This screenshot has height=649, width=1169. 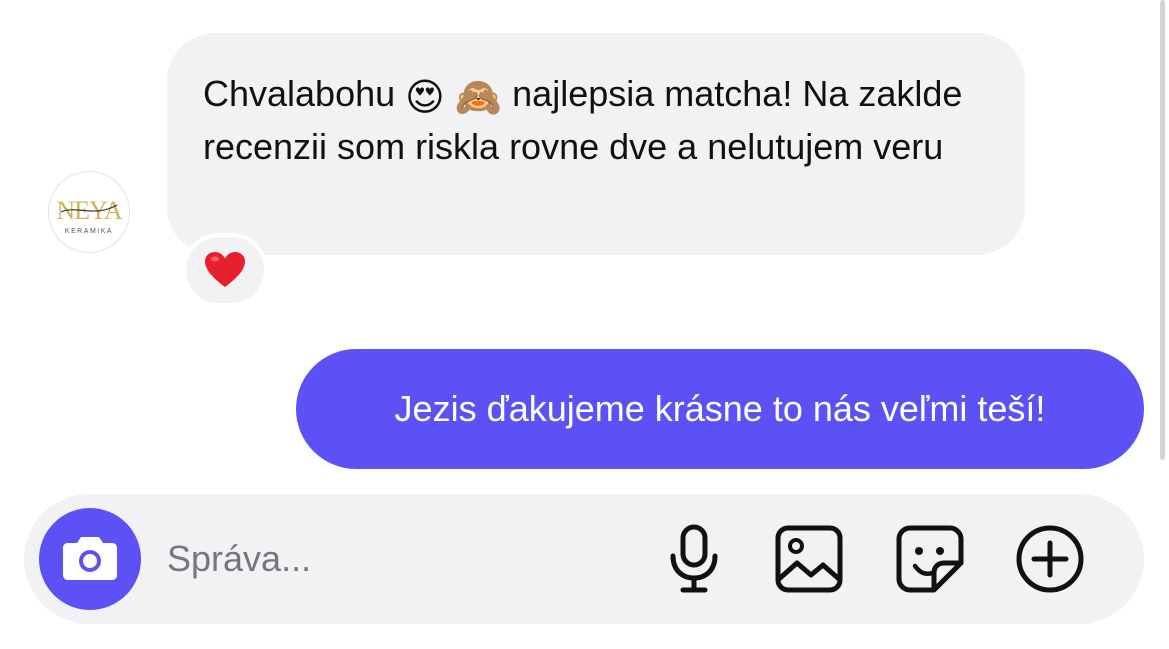 I want to click on heart-eyes-emoji: 😍, so click(x=425, y=98).